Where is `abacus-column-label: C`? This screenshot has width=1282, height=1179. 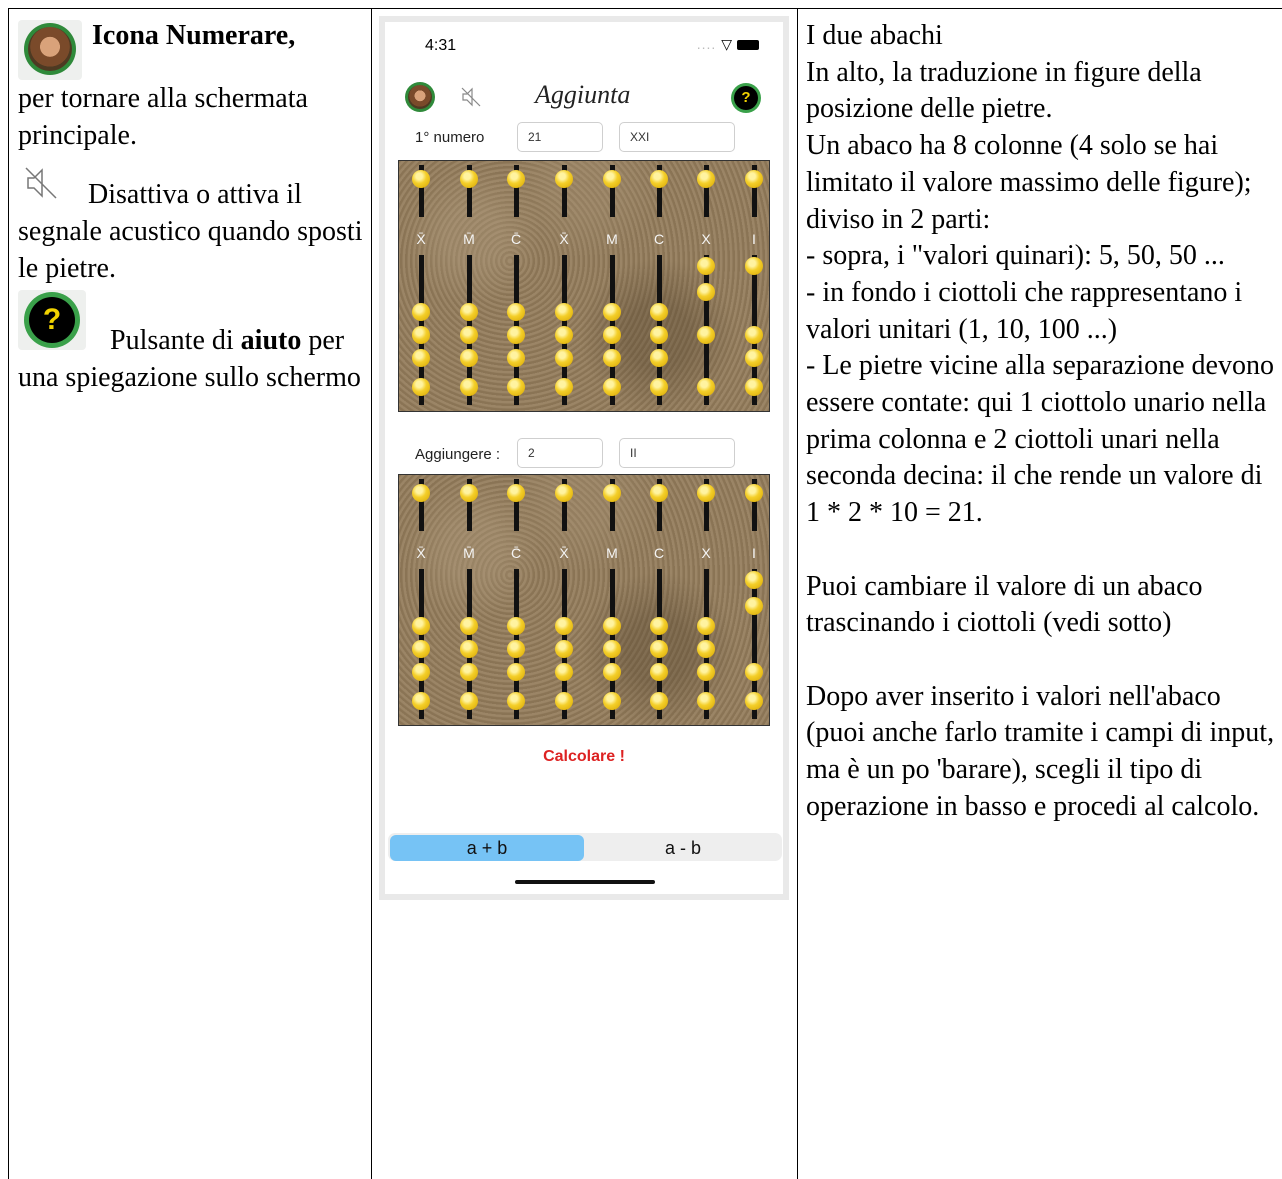 abacus-column-label: C is located at coordinates (659, 239).